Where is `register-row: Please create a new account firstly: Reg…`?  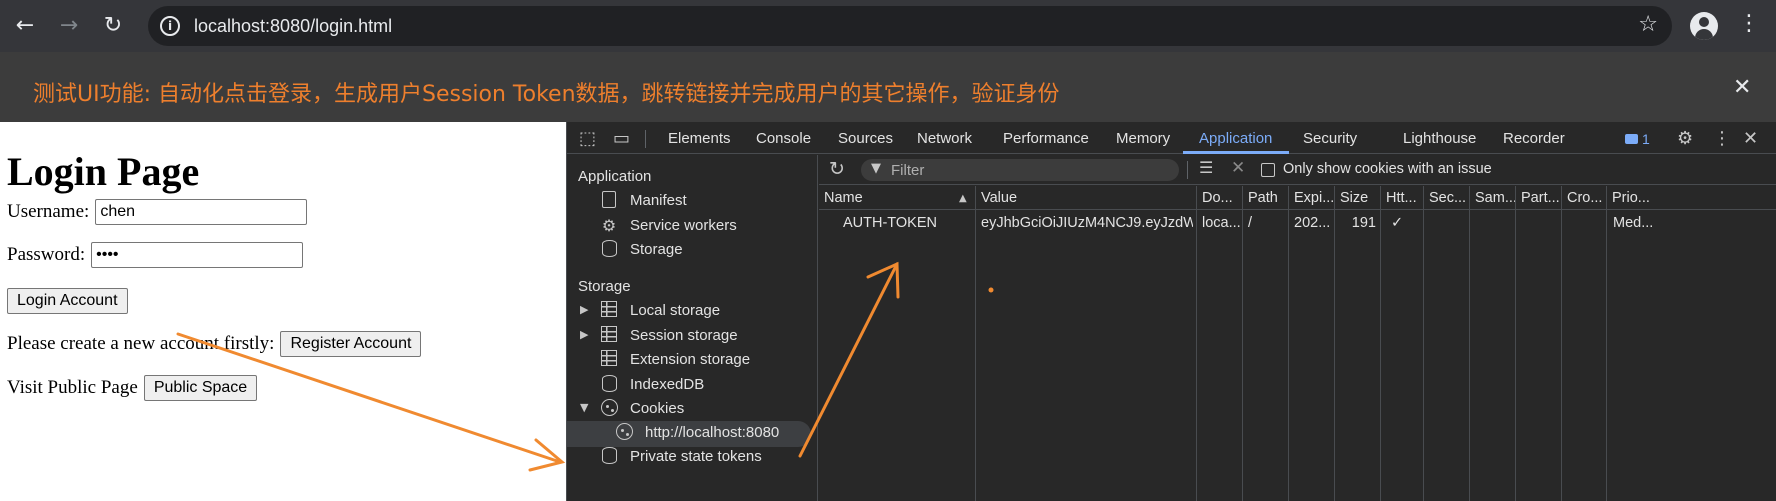
register-row: Please create a new account firstly: Reg… is located at coordinates (214, 344).